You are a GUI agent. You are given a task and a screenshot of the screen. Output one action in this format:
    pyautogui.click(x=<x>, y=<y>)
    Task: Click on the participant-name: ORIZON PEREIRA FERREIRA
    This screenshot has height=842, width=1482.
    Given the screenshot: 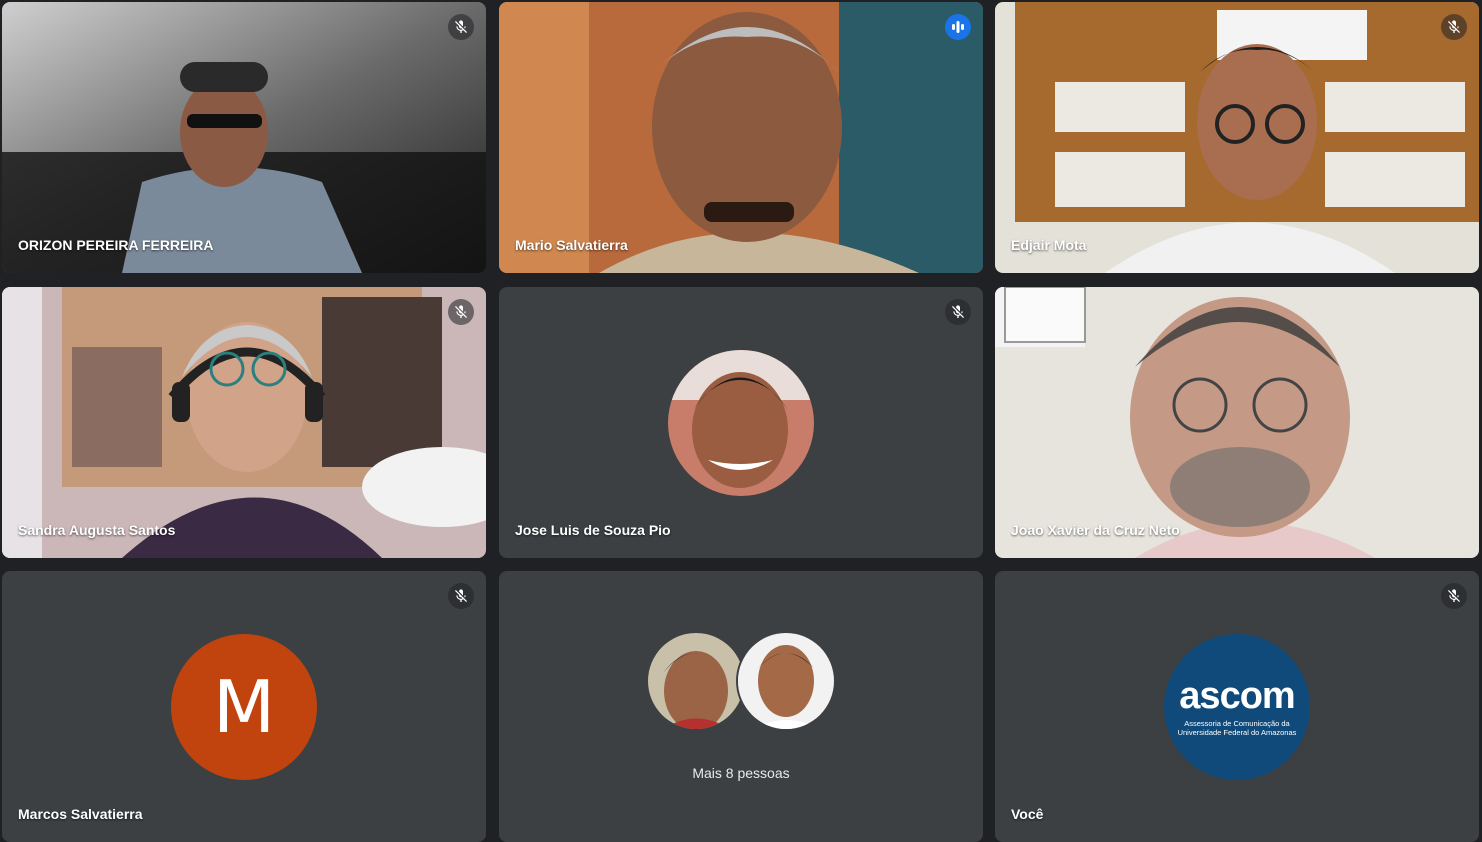 What is the action you would take?
    pyautogui.click(x=116, y=245)
    